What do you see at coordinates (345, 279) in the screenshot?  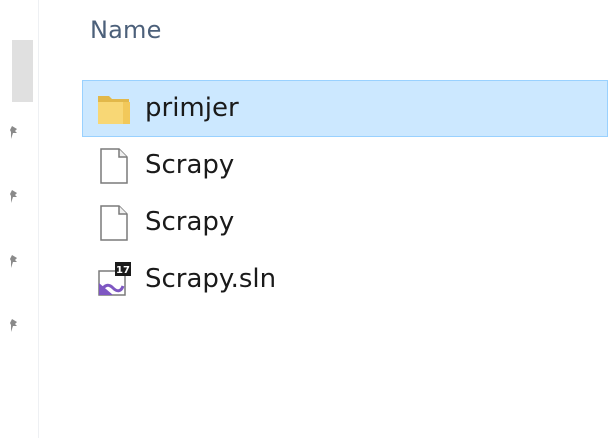 I see `list-item: 17 Scrapy.sln` at bounding box center [345, 279].